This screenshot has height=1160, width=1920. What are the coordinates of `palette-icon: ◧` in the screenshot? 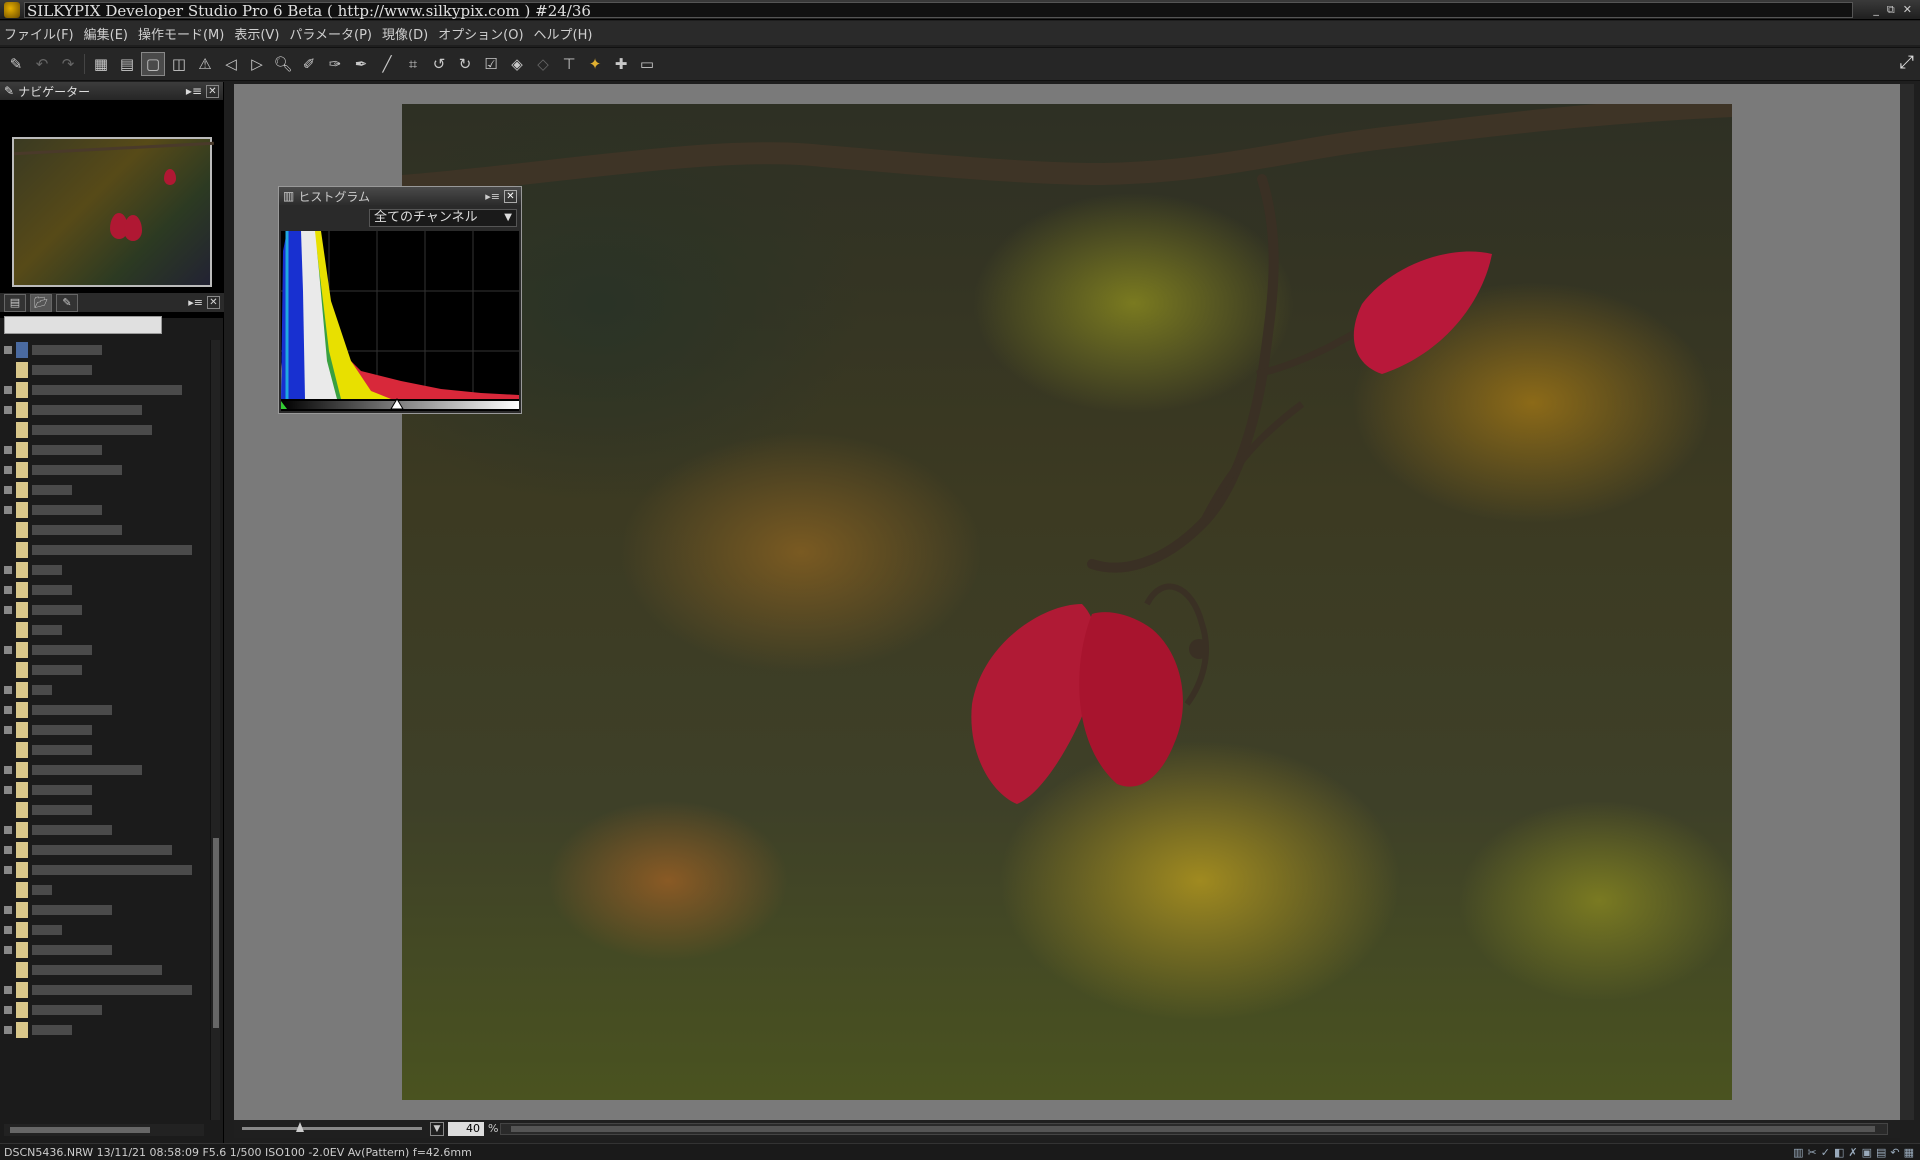 It's located at (1839, 1152).